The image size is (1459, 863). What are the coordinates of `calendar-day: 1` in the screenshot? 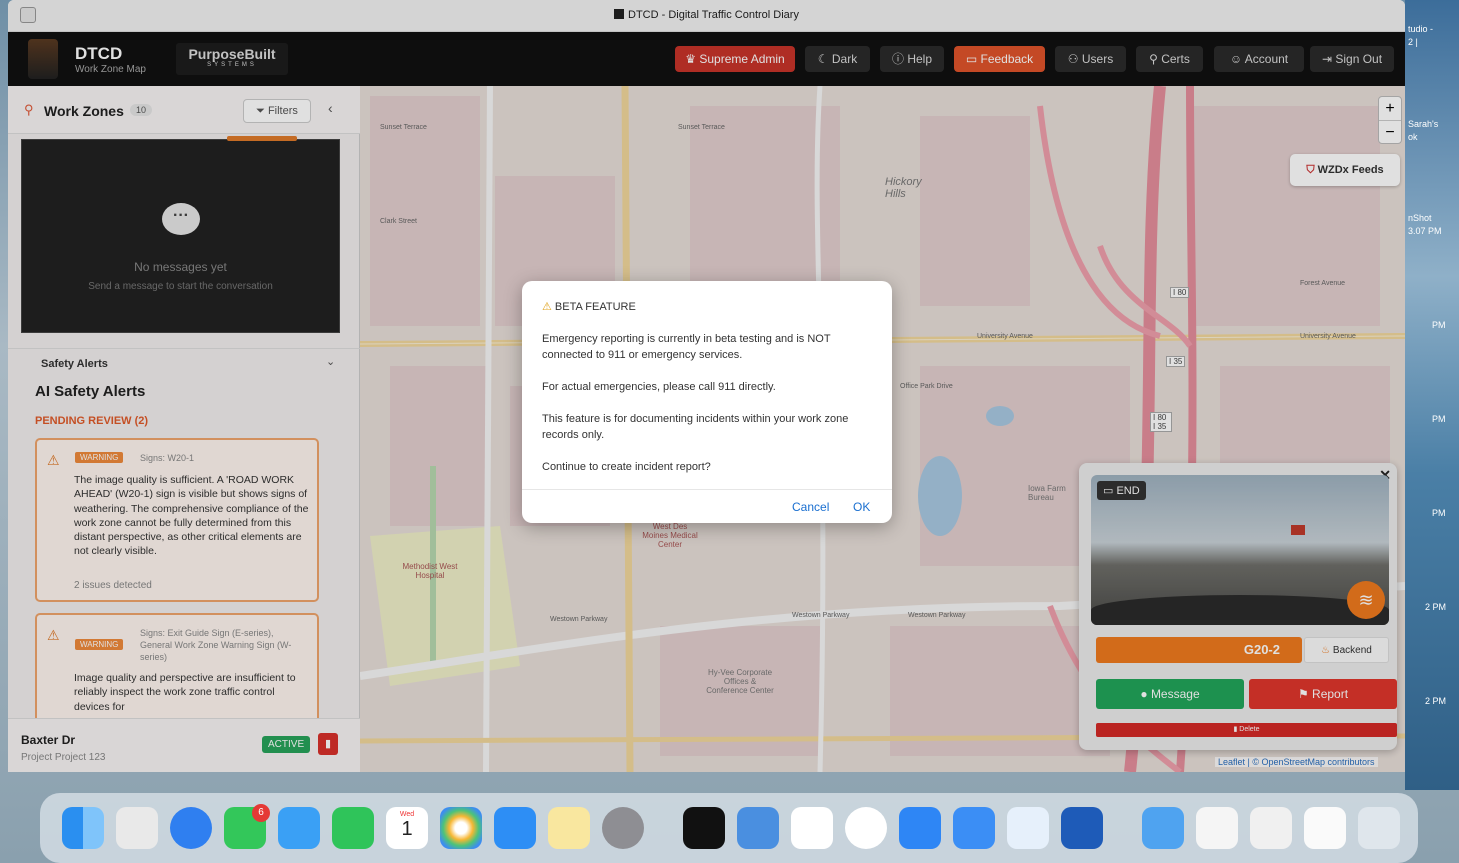 It's located at (407, 829).